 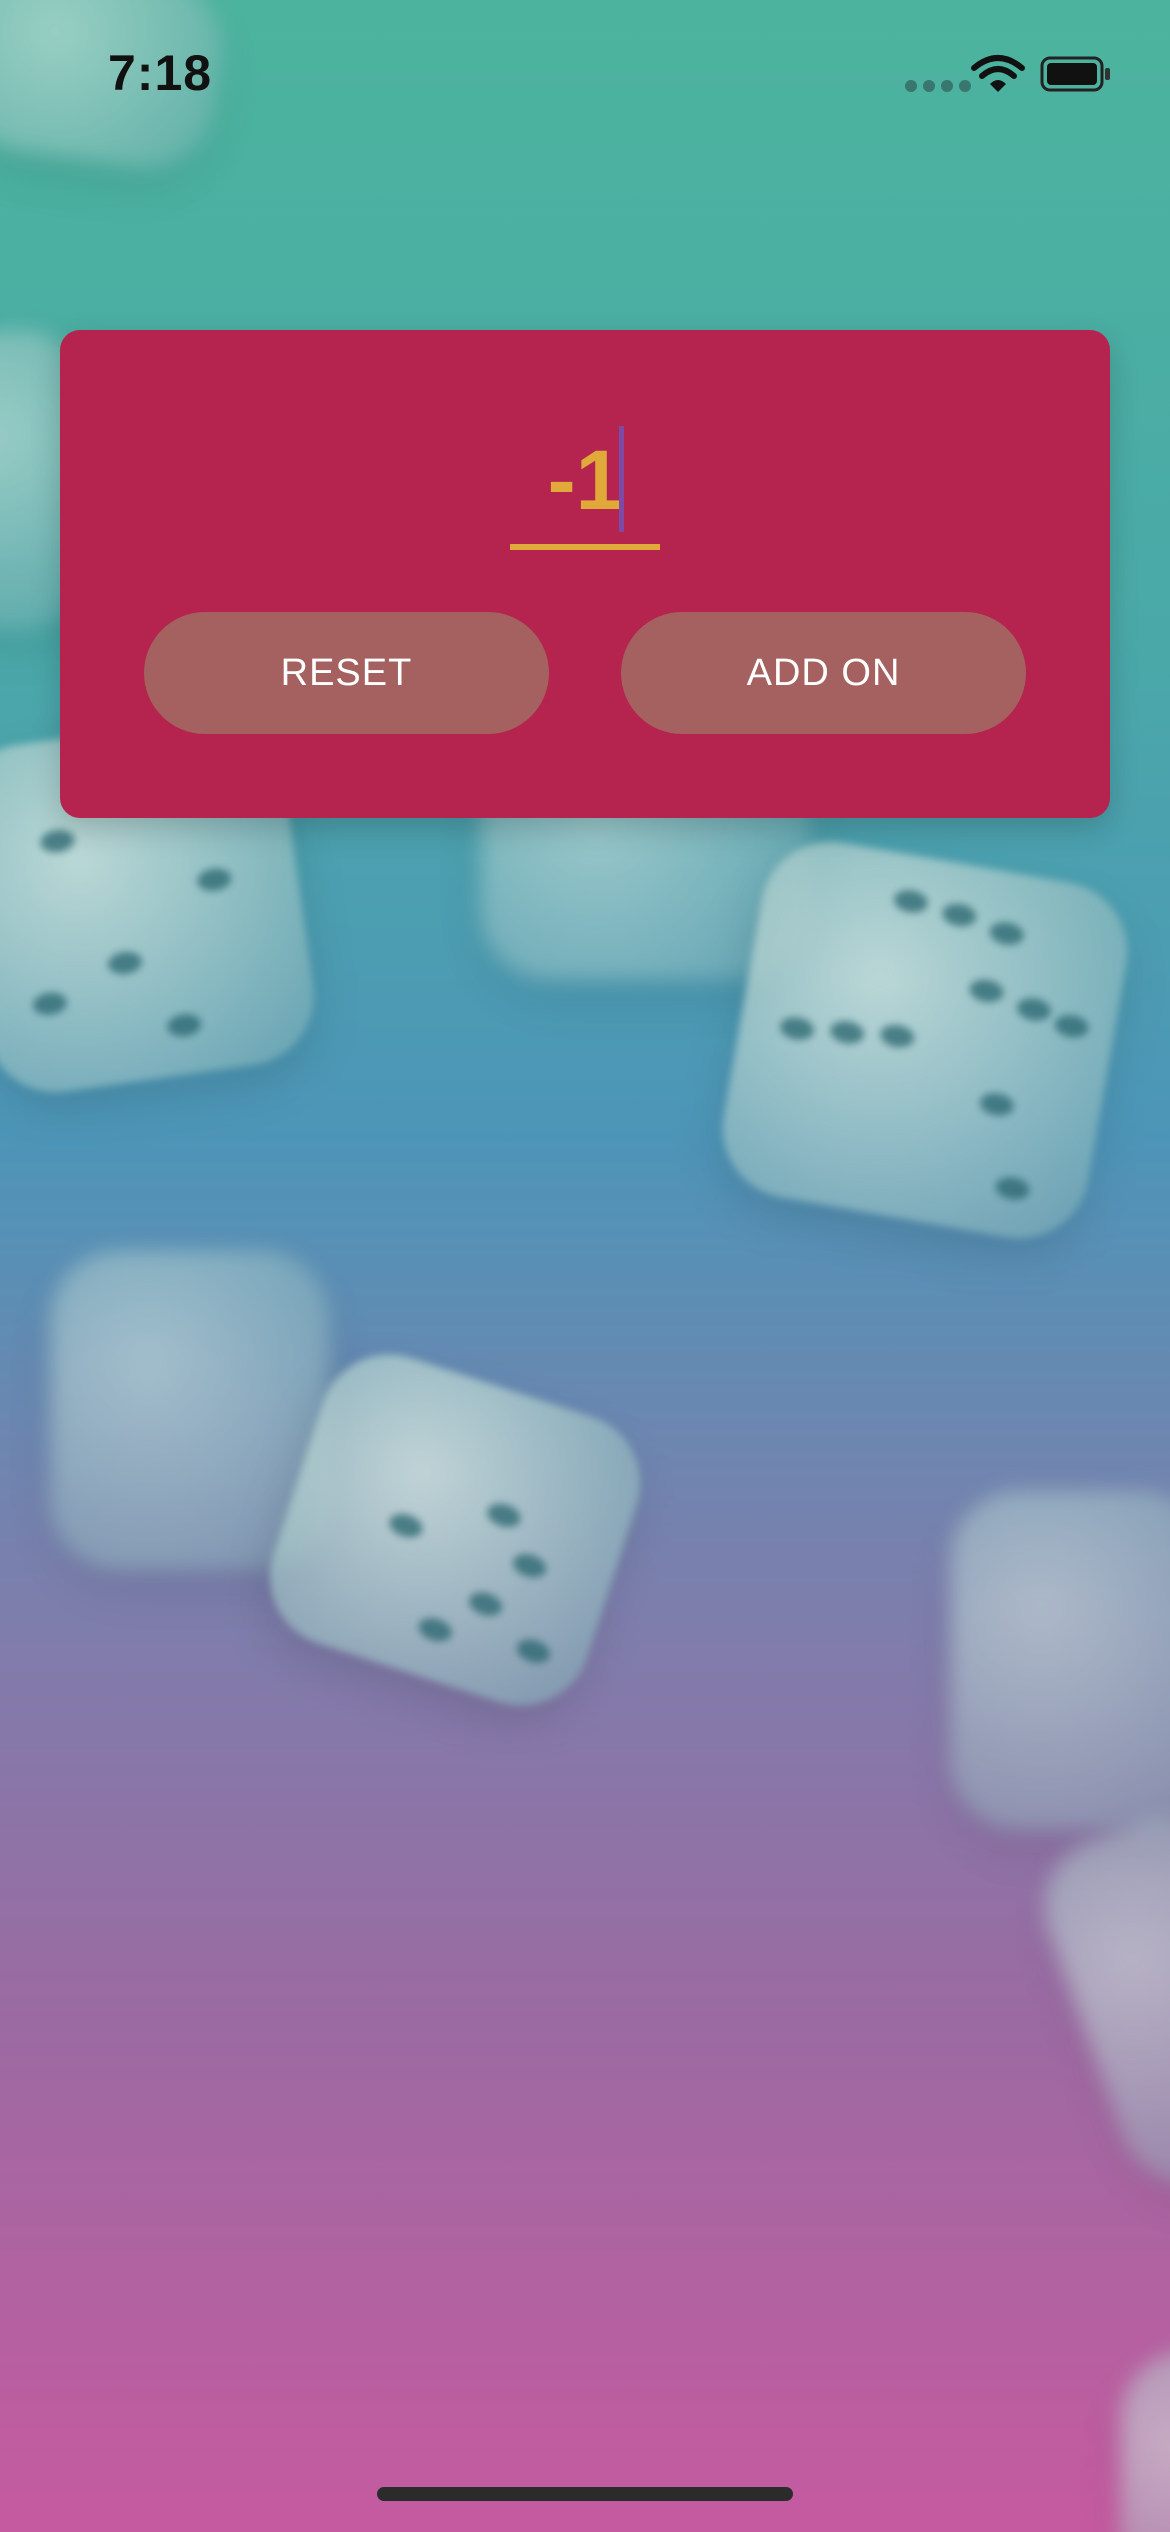 What do you see at coordinates (823, 673) in the screenshot?
I see `add-on-button: ADD ON` at bounding box center [823, 673].